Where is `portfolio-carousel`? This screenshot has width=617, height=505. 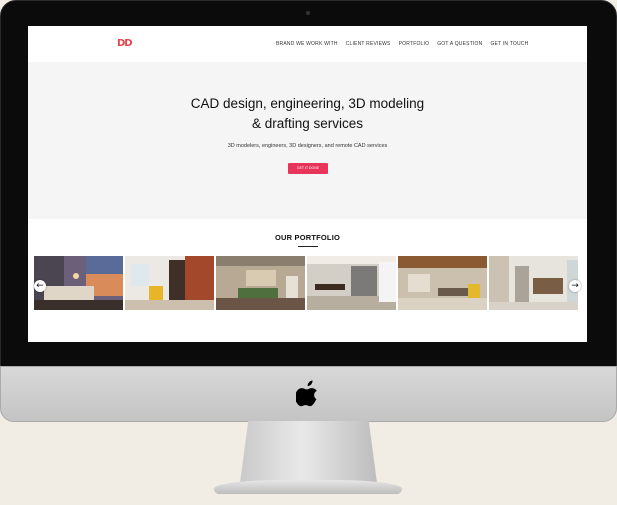
portfolio-carousel is located at coordinates (308, 283).